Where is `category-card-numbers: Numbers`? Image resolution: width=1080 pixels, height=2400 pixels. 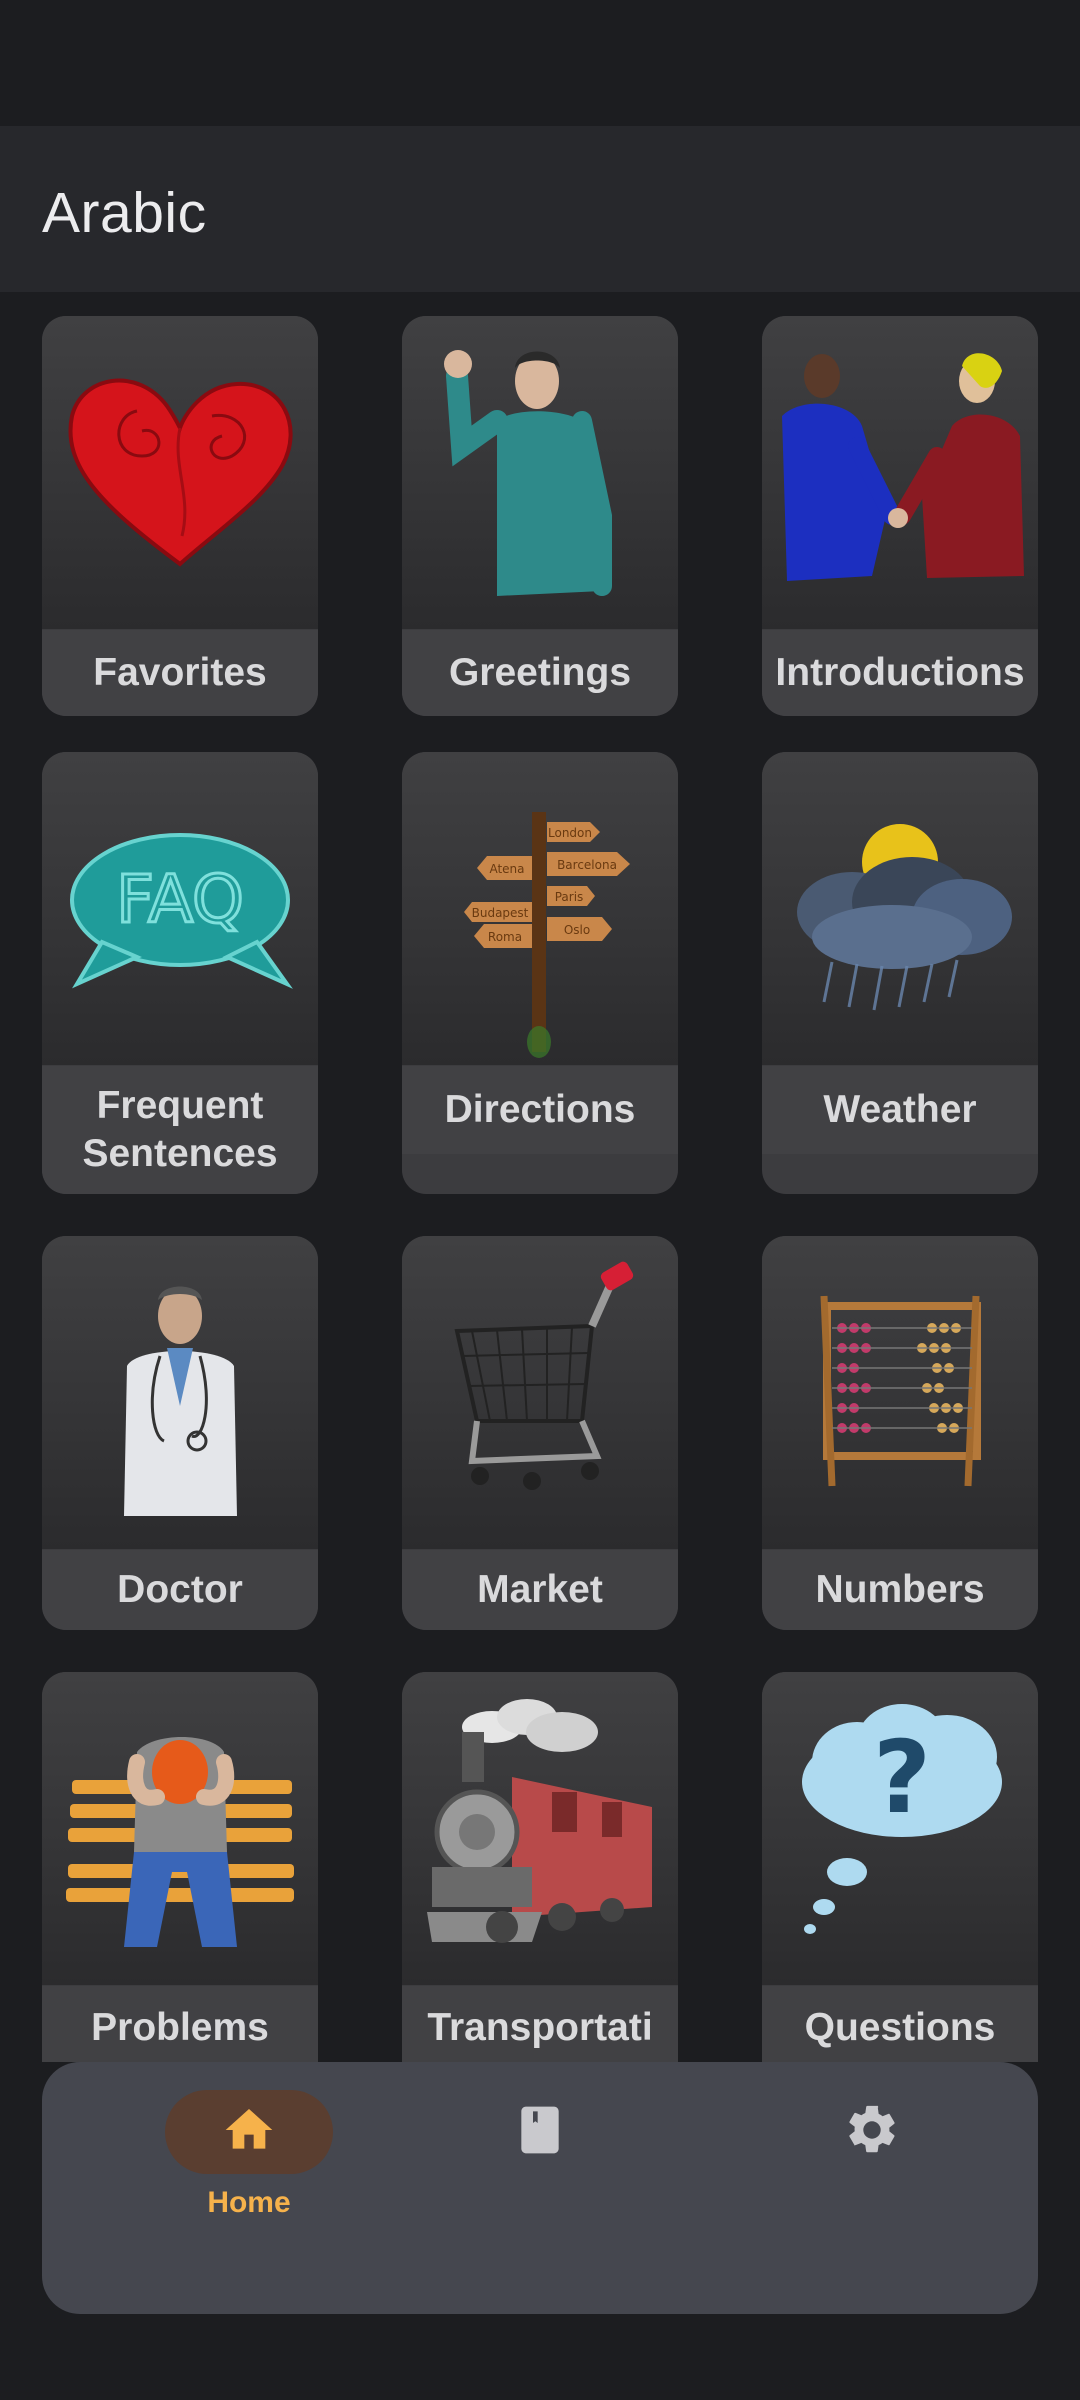
category-card-numbers: Numbers is located at coordinates (900, 1433).